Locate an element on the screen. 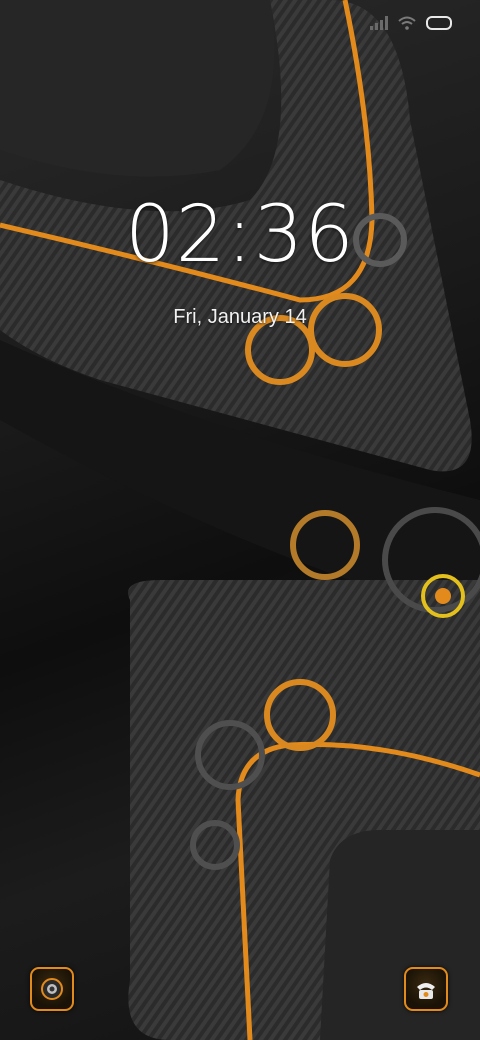 The width and height of the screenshot is (480, 1040). battery-icon is located at coordinates (439, 23).